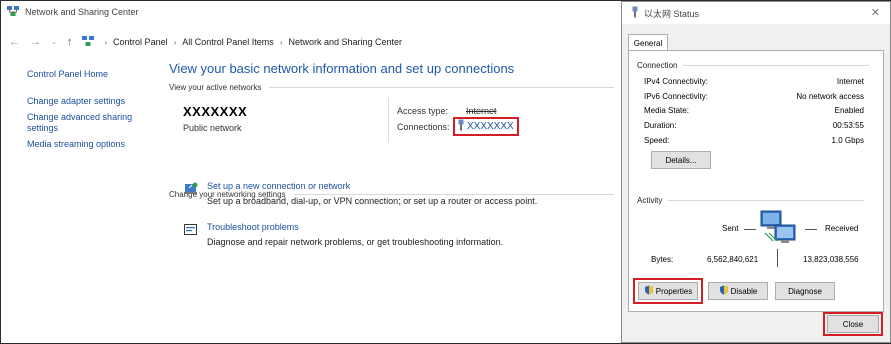 This screenshot has height=344, width=891. Describe the element at coordinates (730, 228) in the screenshot. I see `sent-label: Sent` at that location.